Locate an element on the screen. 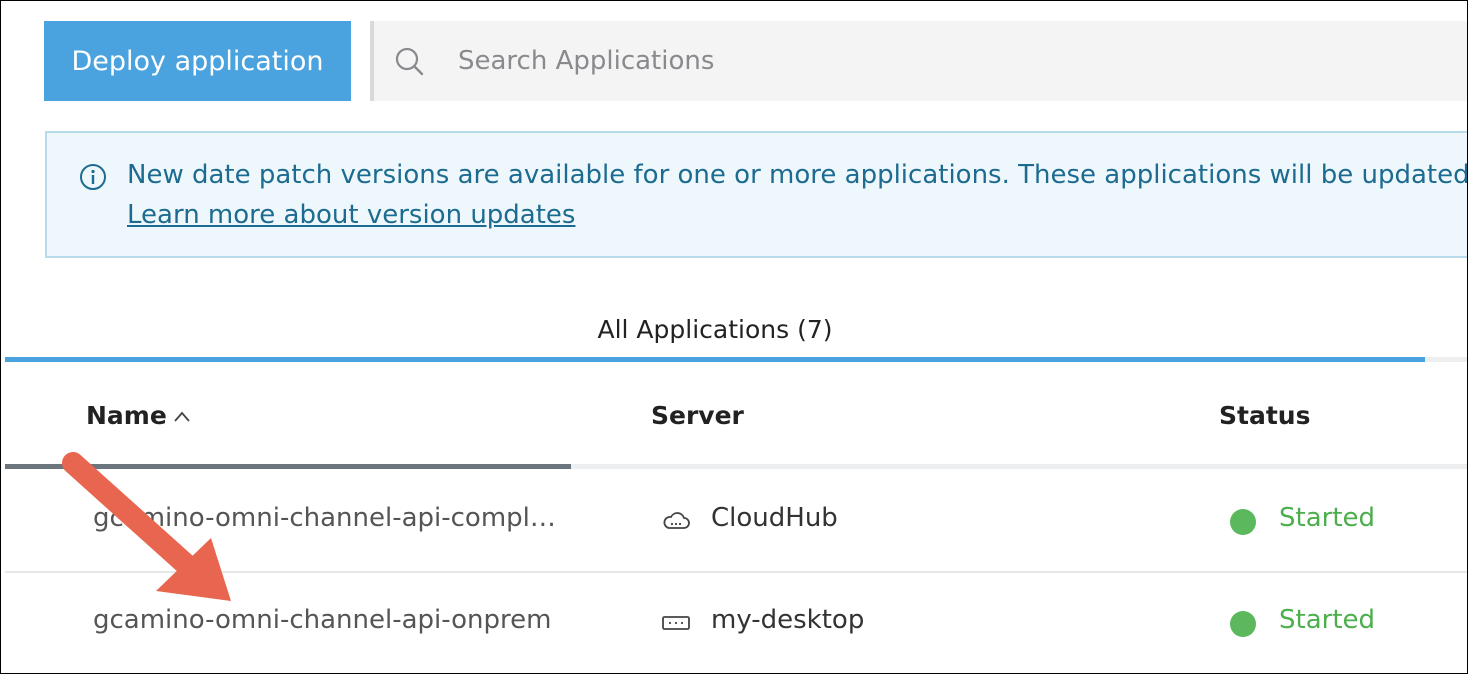  application-name: gcamino-omni-channel-api-onprem is located at coordinates (322, 620).